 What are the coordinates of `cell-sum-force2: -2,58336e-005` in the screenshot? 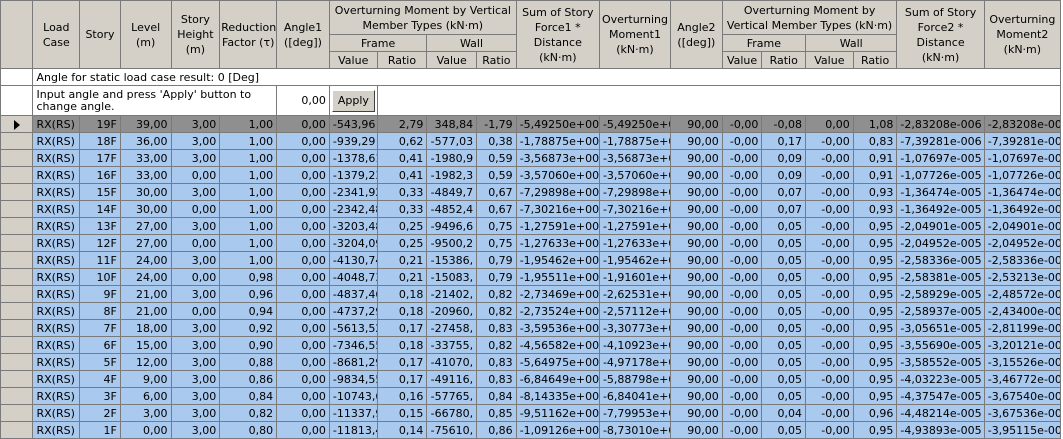 It's located at (940, 260).